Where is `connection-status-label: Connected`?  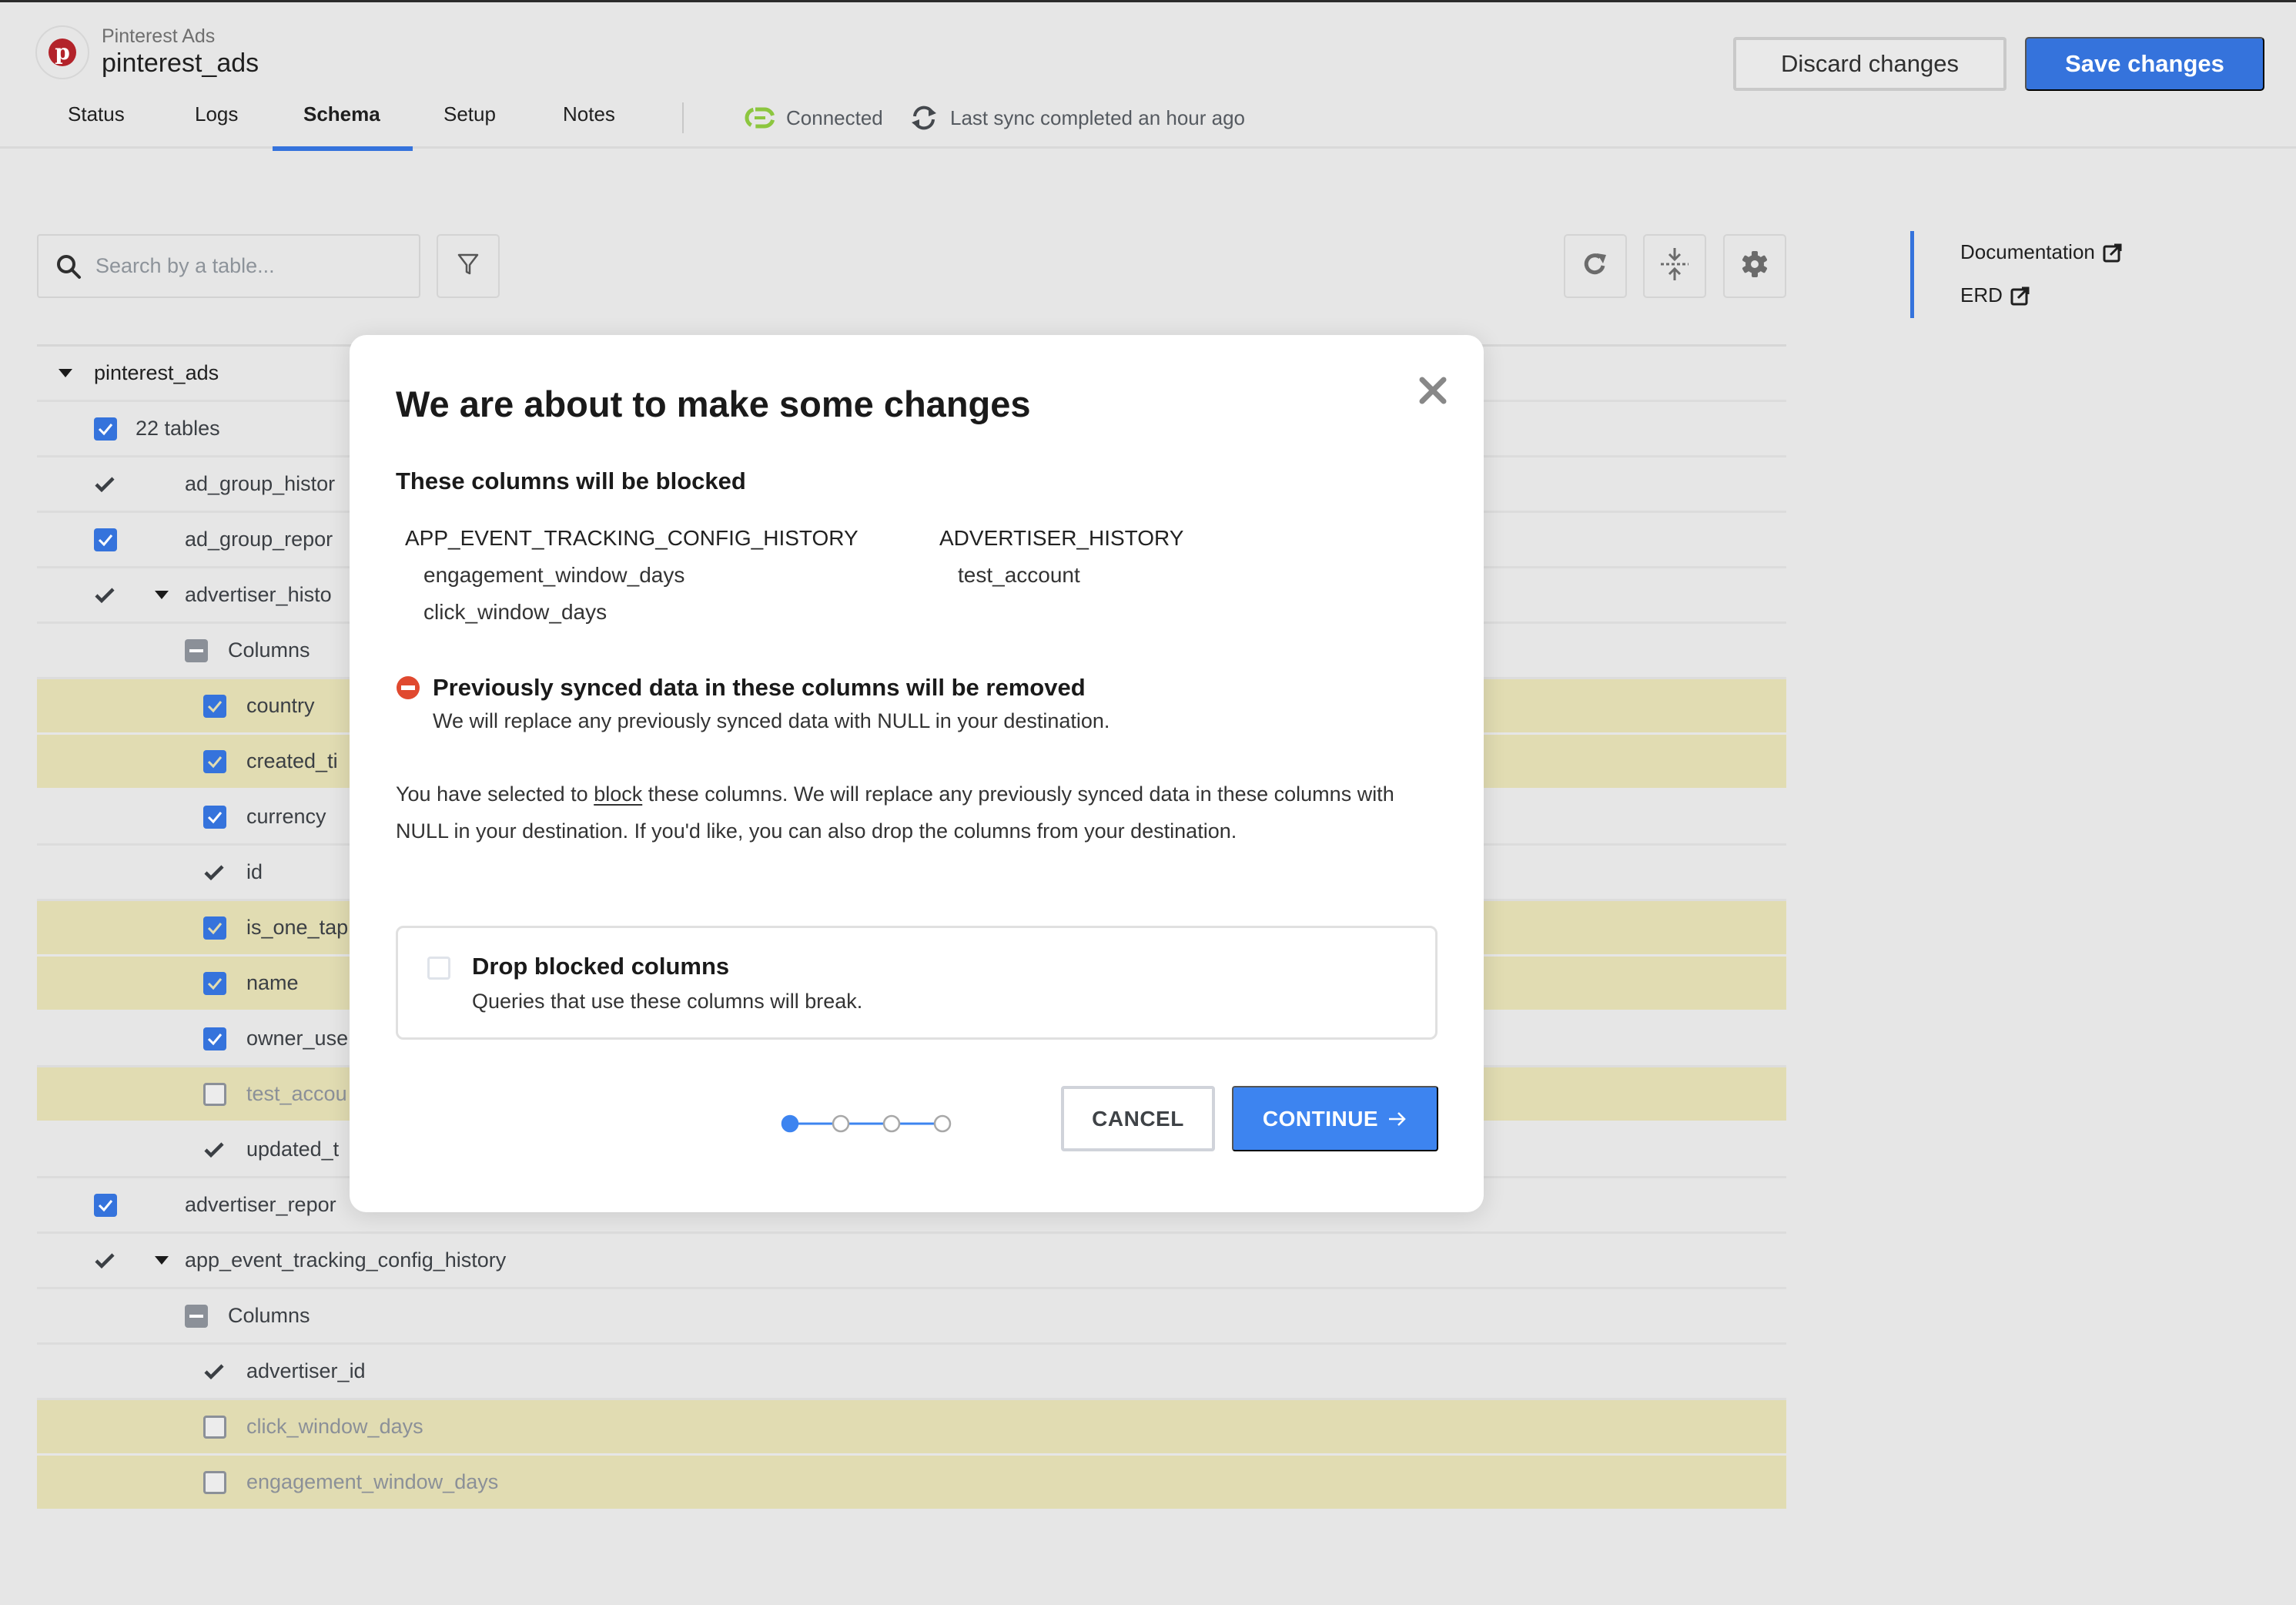
connection-status-label: Connected is located at coordinates (834, 118).